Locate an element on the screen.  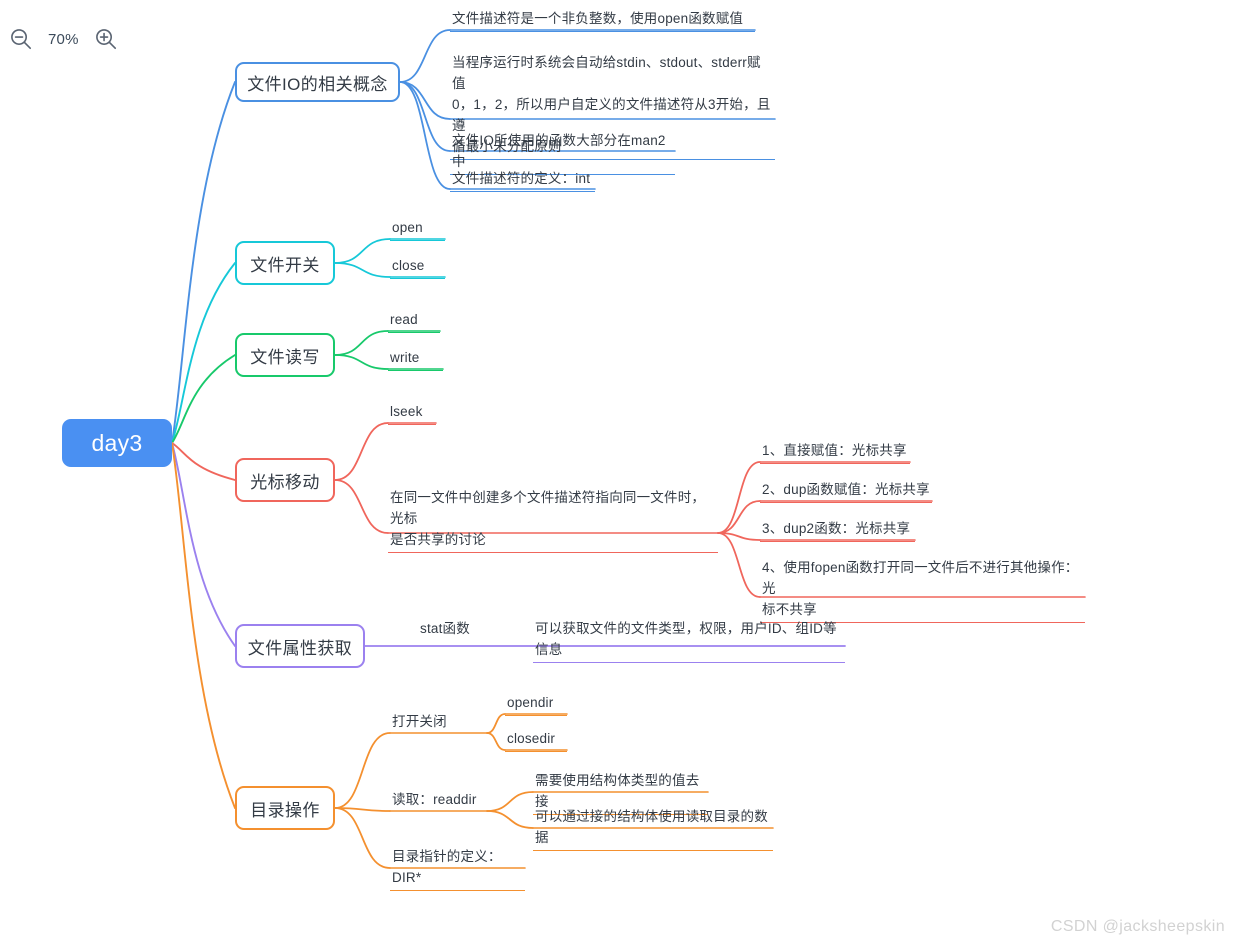
zoom-toolbar: 70% is located at coordinates (63, 39).